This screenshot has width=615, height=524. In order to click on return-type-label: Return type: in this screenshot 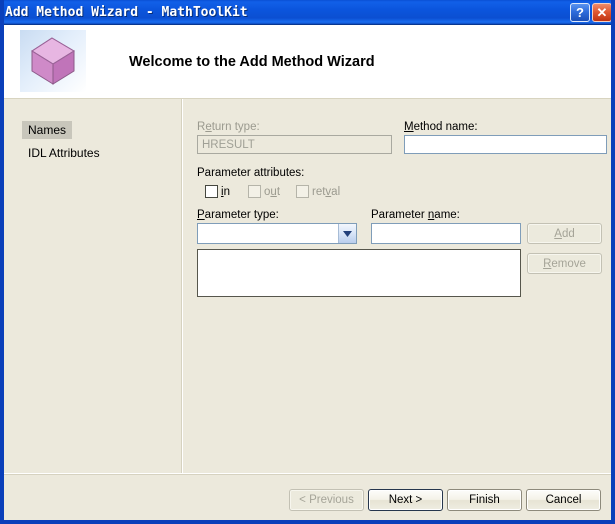, I will do `click(228, 127)`.